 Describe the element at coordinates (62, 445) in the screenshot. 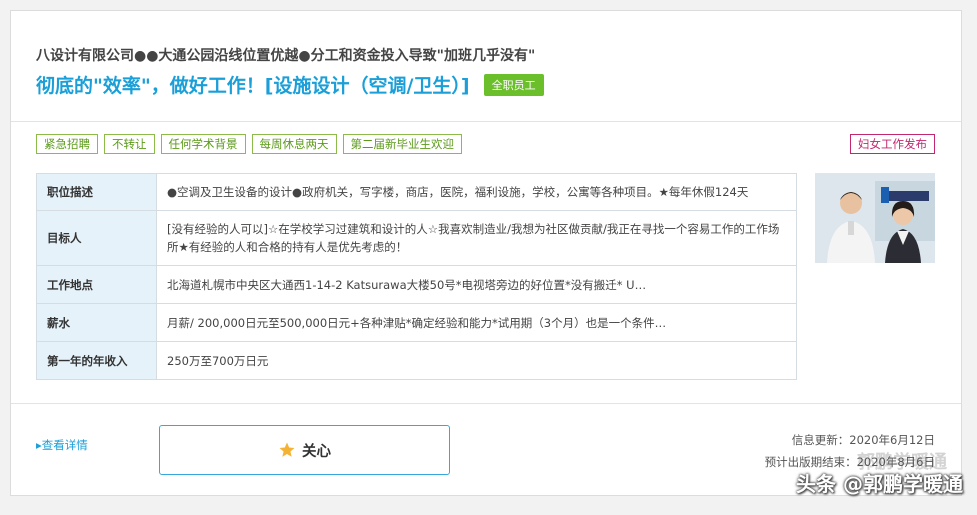

I see `view-details-link: ▸查看详情` at that location.